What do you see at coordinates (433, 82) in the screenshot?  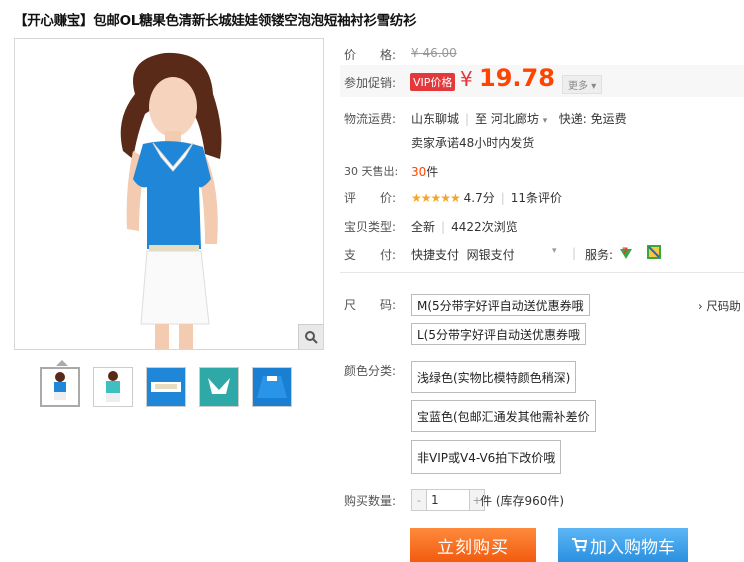 I see `vip-price-badge: VIP价格` at bounding box center [433, 82].